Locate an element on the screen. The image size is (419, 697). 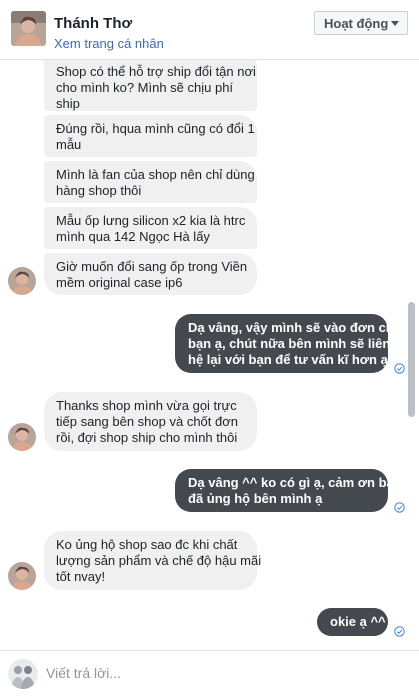
status-dropdown-button: Hoạt động is located at coordinates (361, 23).